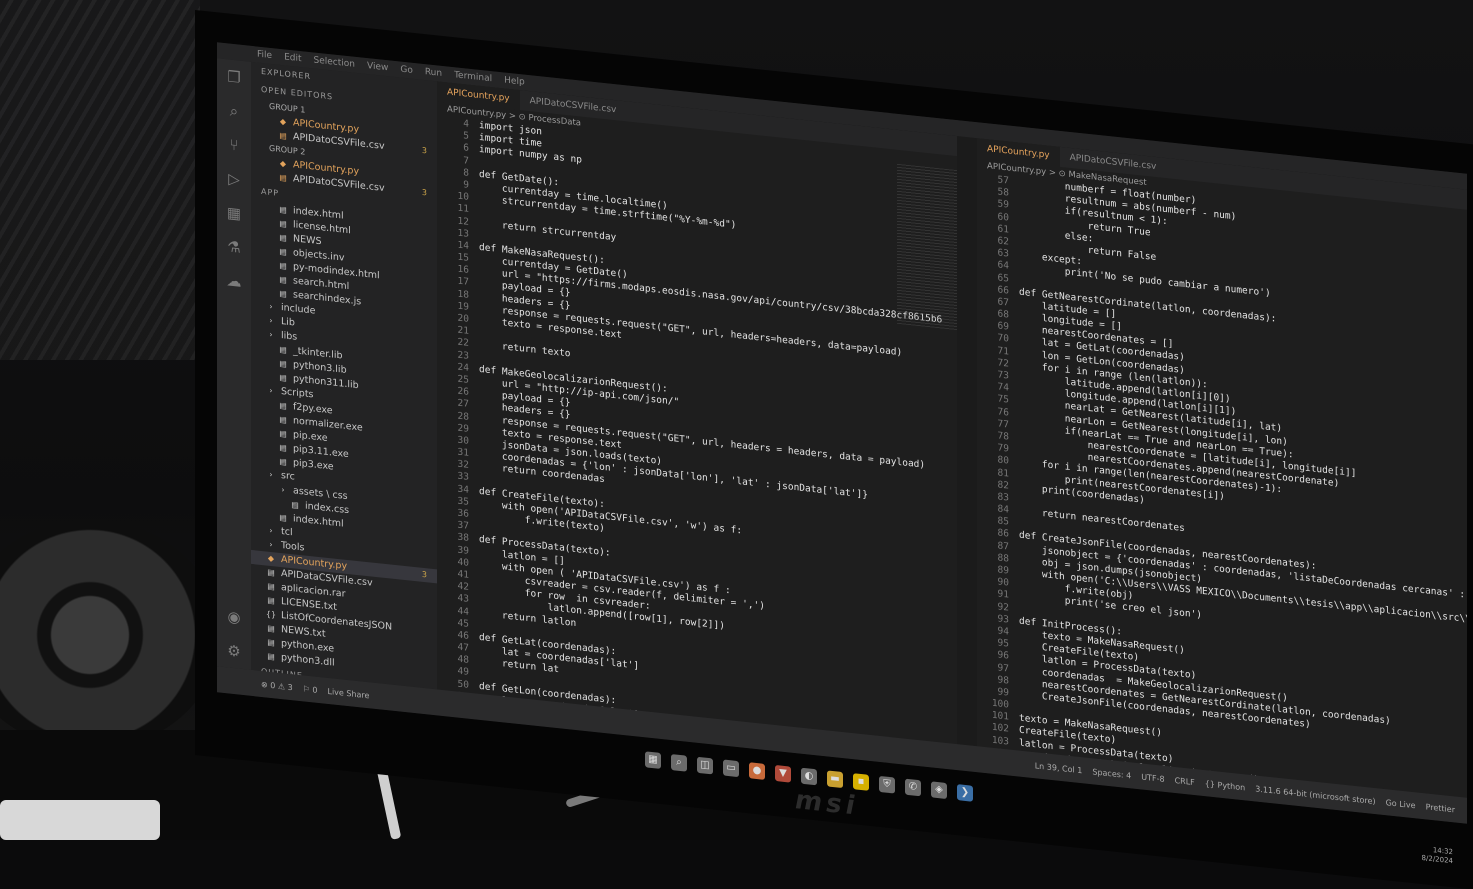  What do you see at coordinates (287, 532) in the screenshot?
I see `tree-item-label: tcl` at bounding box center [287, 532].